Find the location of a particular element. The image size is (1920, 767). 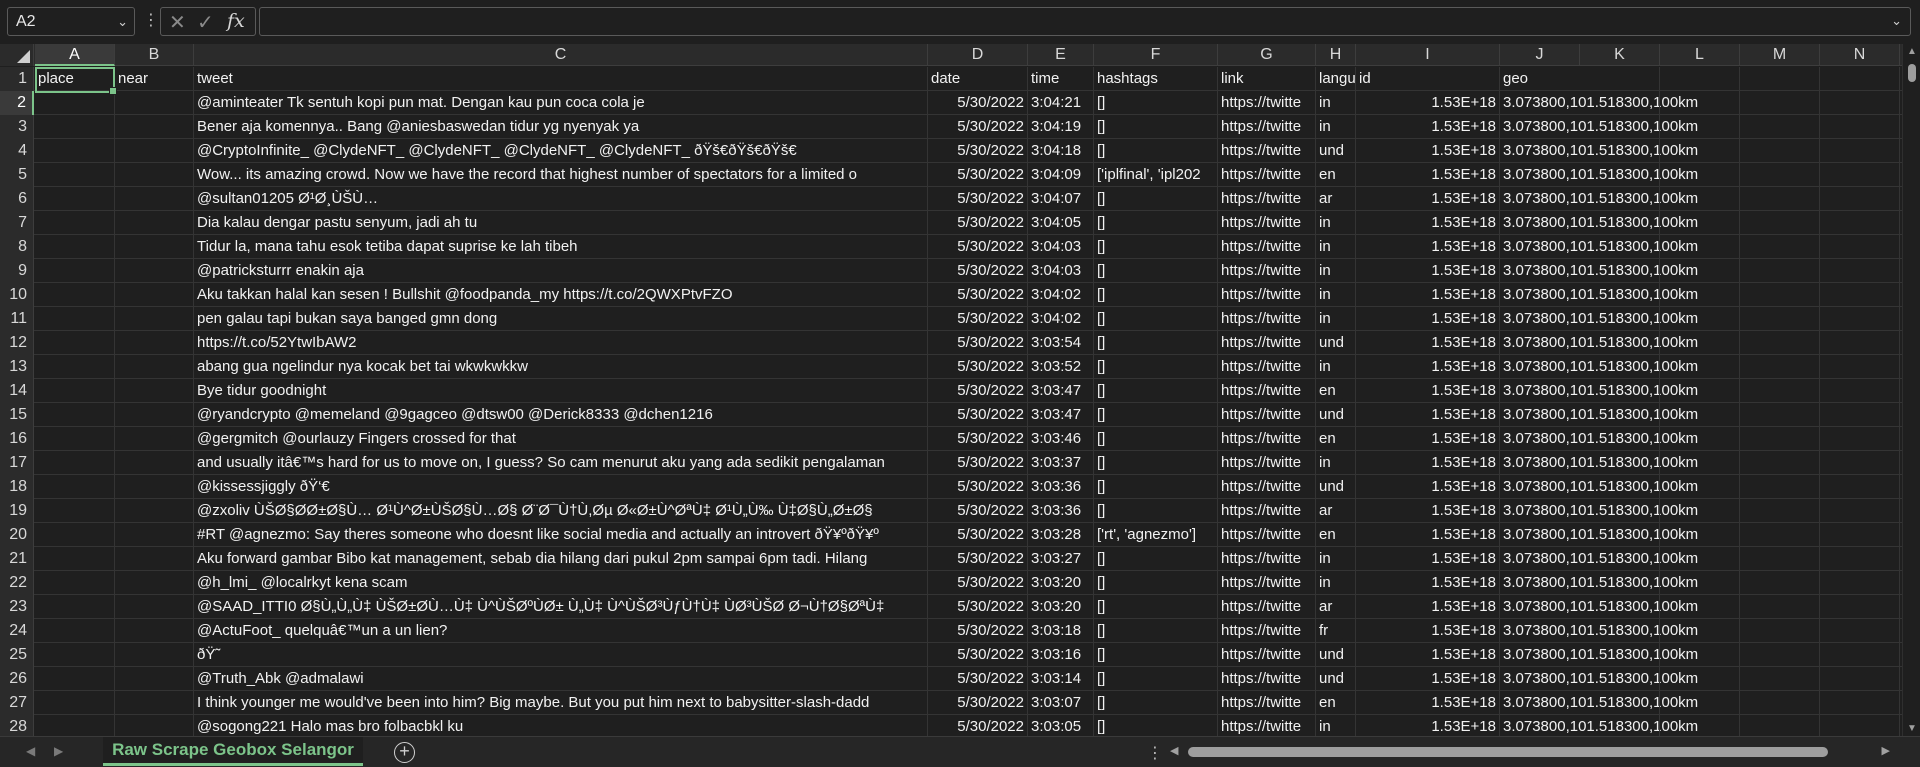

function-icon: fx is located at coordinates (236, 21).